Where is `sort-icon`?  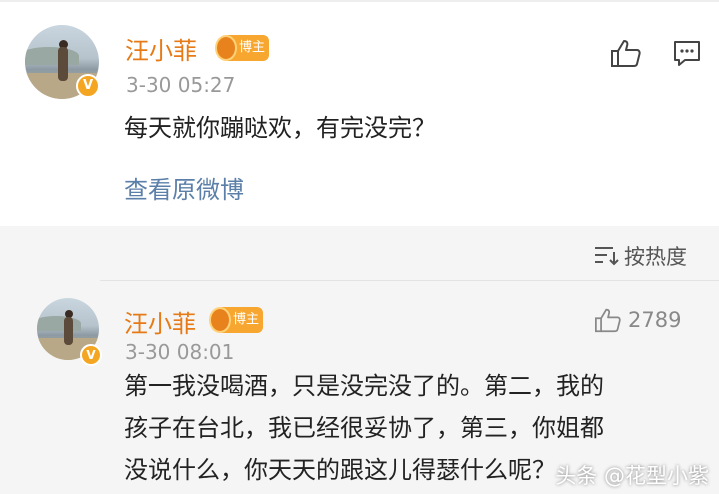 sort-icon is located at coordinates (606, 255).